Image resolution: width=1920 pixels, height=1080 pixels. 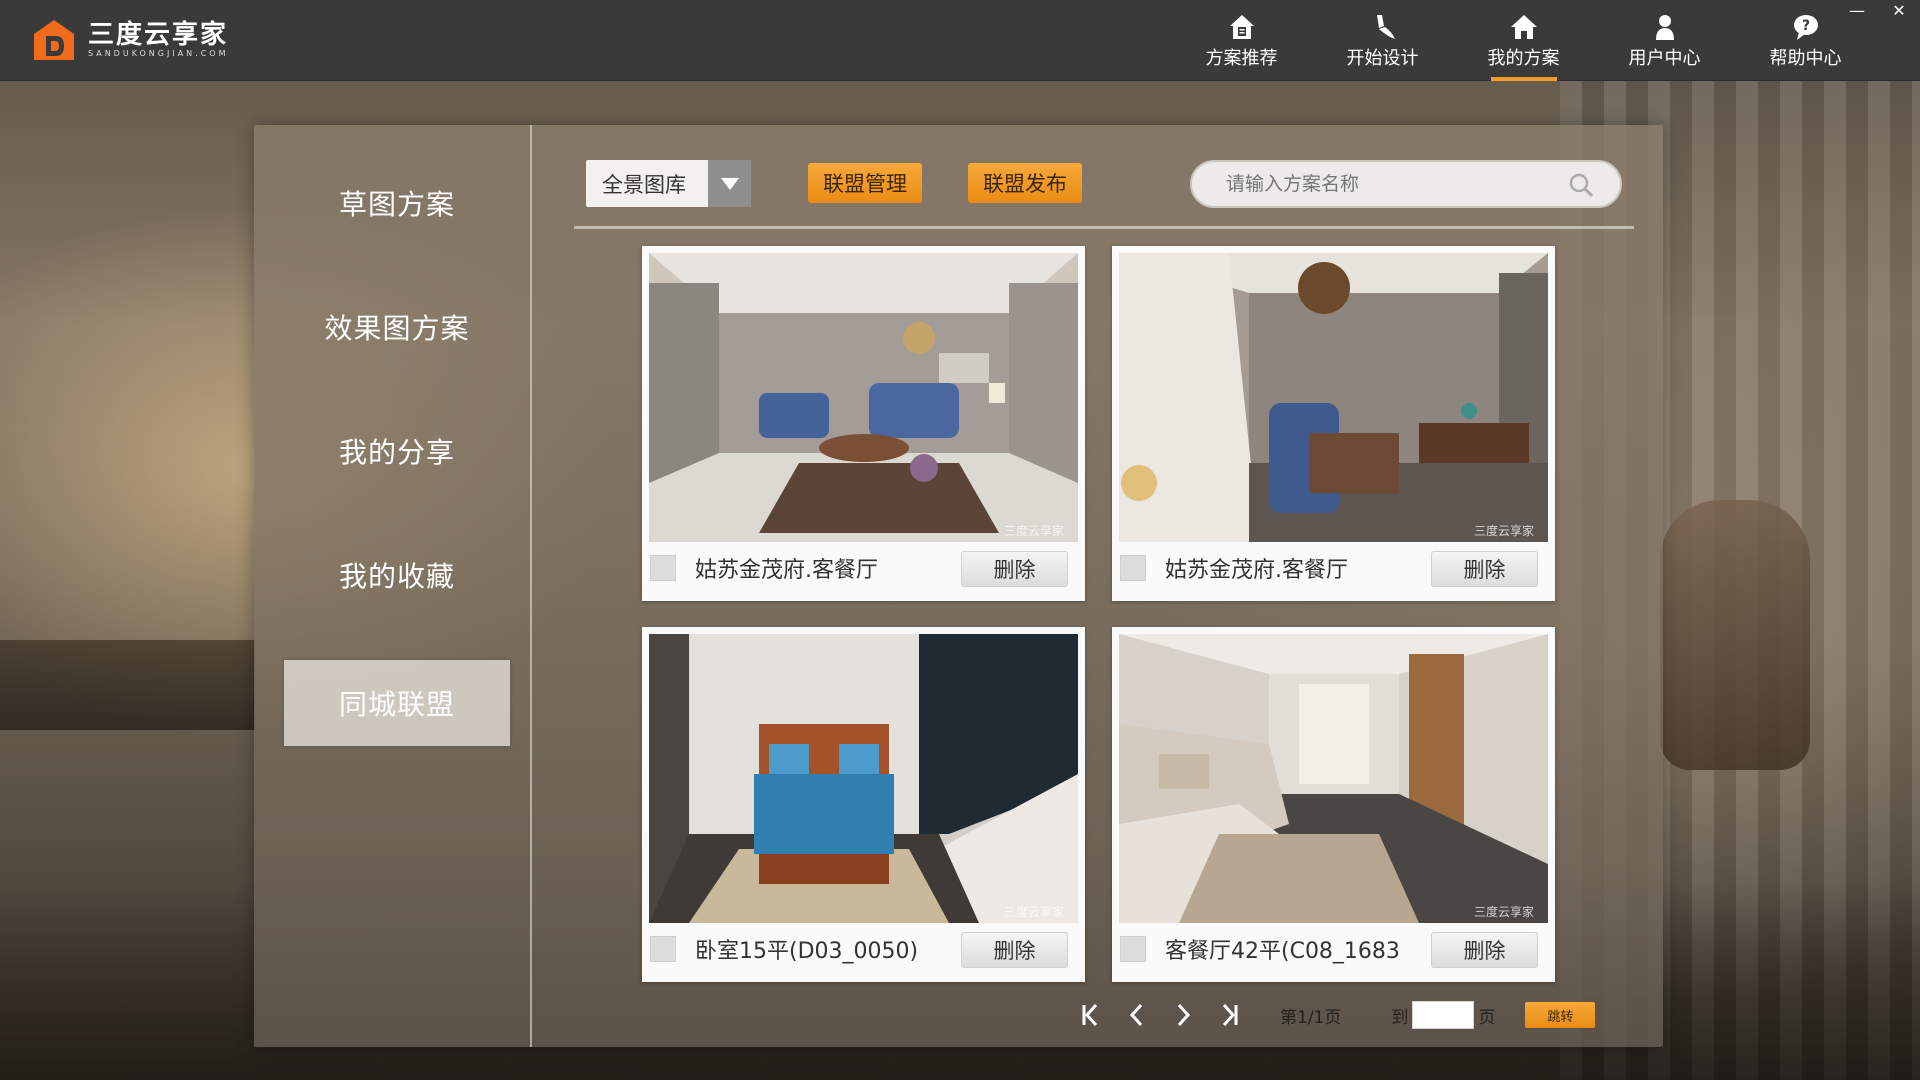 I want to click on plan-card: 三度云享家 客餐厅42平(C08_1683 删除, so click(x=1333, y=804).